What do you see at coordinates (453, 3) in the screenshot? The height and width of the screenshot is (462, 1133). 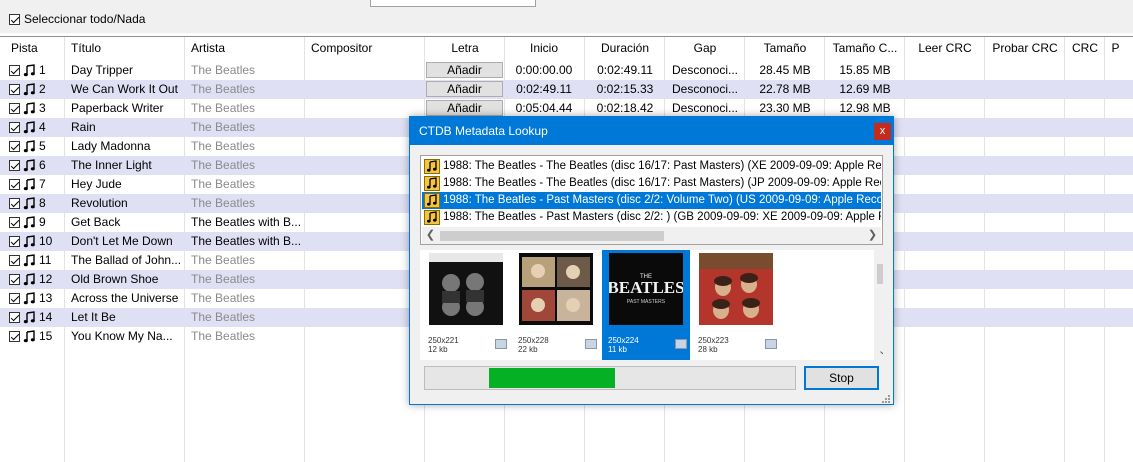 I see `toolbar-field` at bounding box center [453, 3].